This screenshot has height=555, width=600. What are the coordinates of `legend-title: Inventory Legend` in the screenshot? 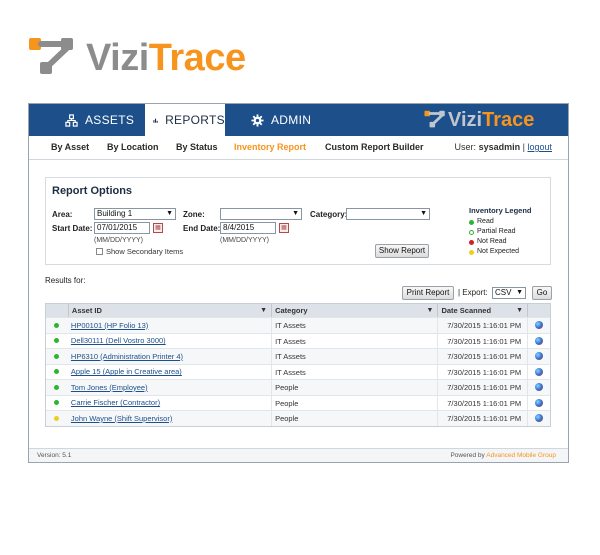 It's located at (500, 210).